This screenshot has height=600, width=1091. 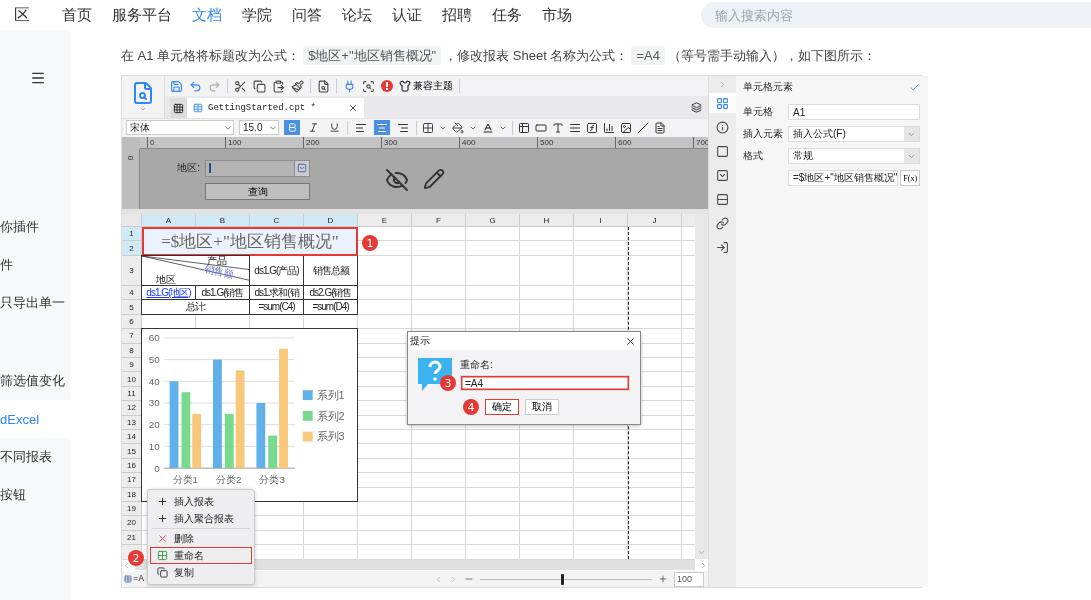 I want to click on fill-icon, so click(x=458, y=127).